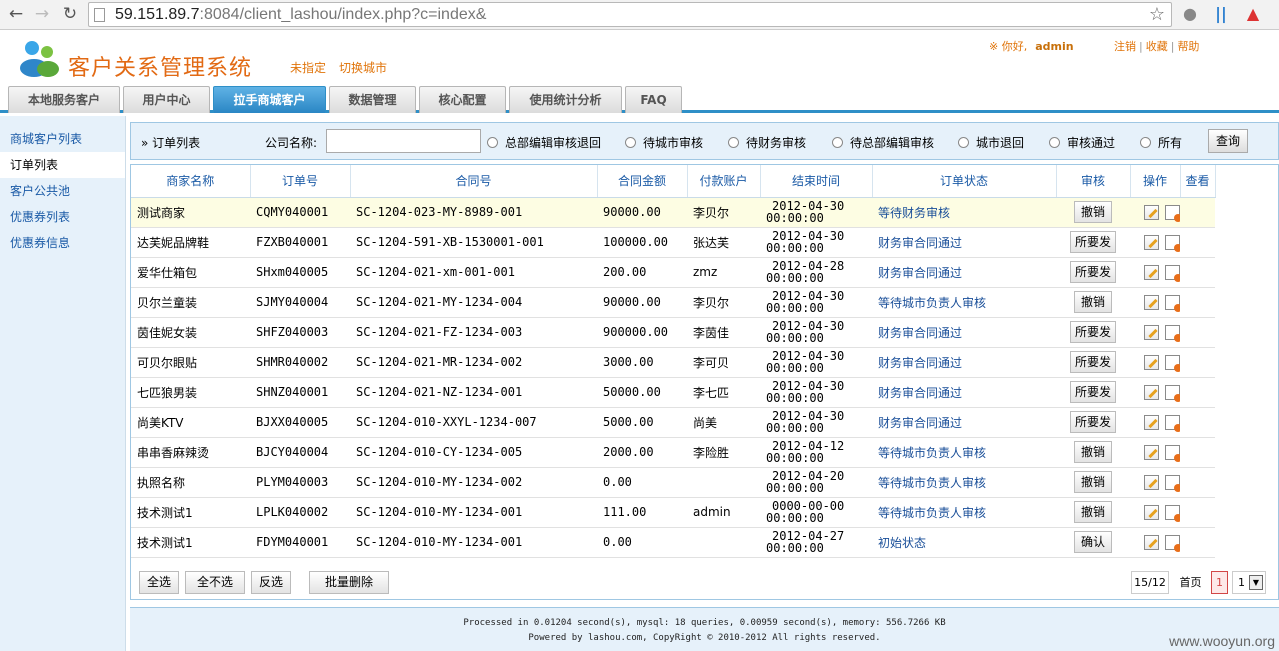 This screenshot has width=1279, height=651. Describe the element at coordinates (565, 99) in the screenshot. I see `tab-usage-stats: 使用统计分析` at that location.